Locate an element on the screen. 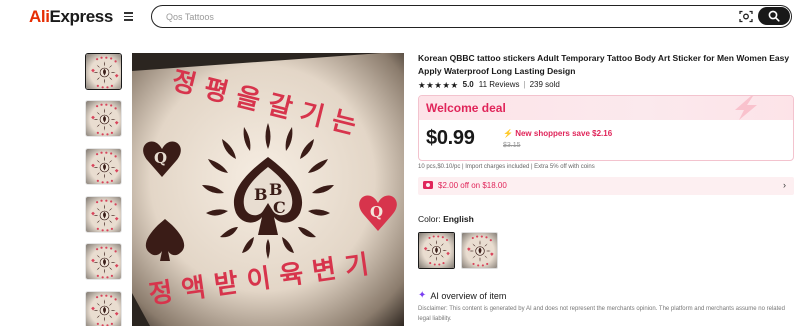 This screenshot has width=800, height=326. ai-overview-title: AI overview of item is located at coordinates (468, 296).